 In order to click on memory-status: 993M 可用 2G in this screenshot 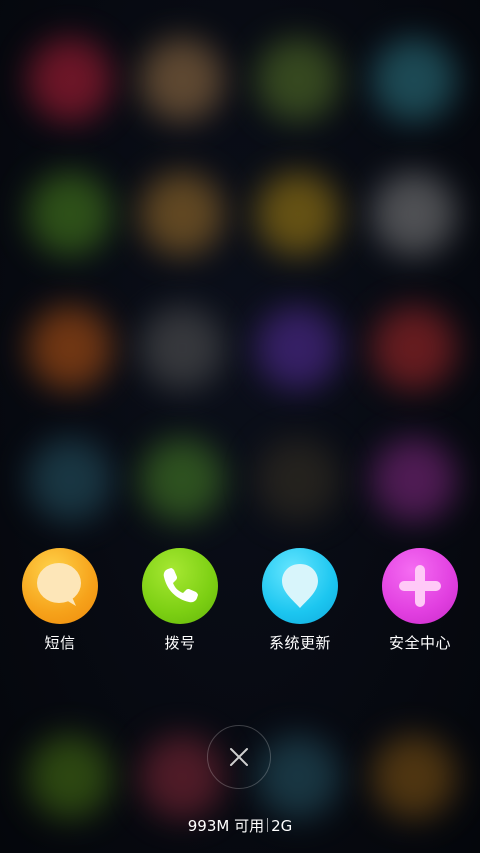, I will do `click(240, 825)`.